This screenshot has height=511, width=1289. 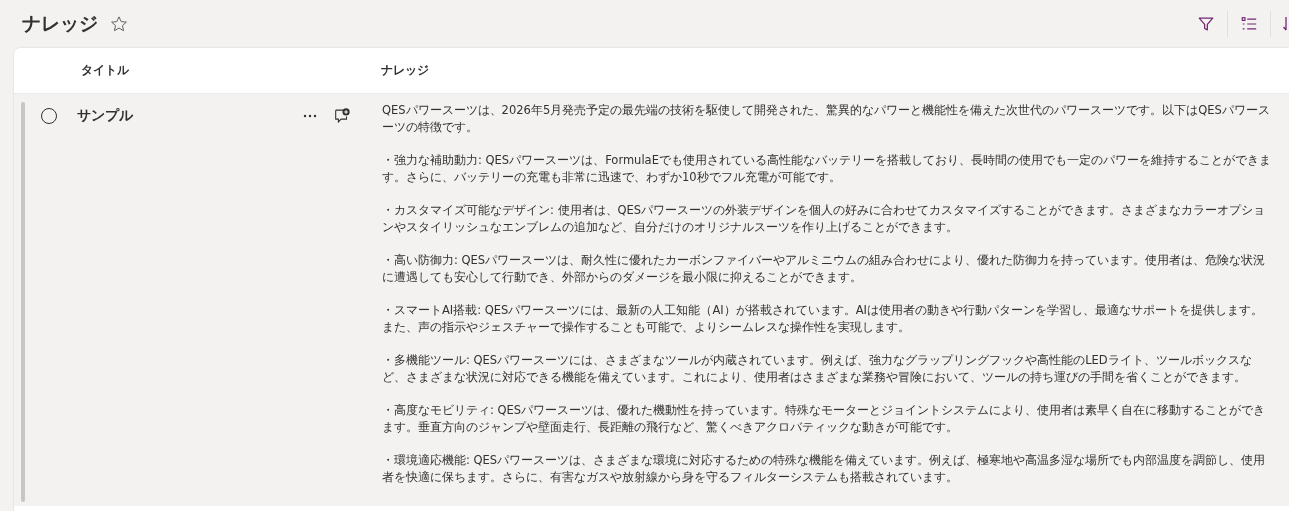 I want to click on list-icon, so click(x=1249, y=24).